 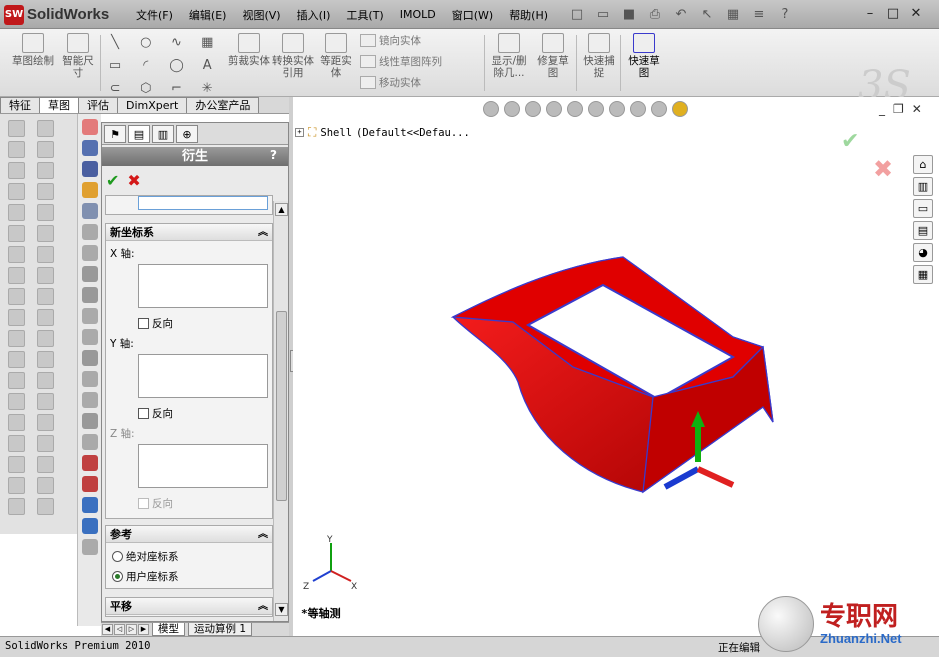 What do you see at coordinates (98, 105) in the screenshot?
I see `tab-evaluate: 评估` at bounding box center [98, 105].